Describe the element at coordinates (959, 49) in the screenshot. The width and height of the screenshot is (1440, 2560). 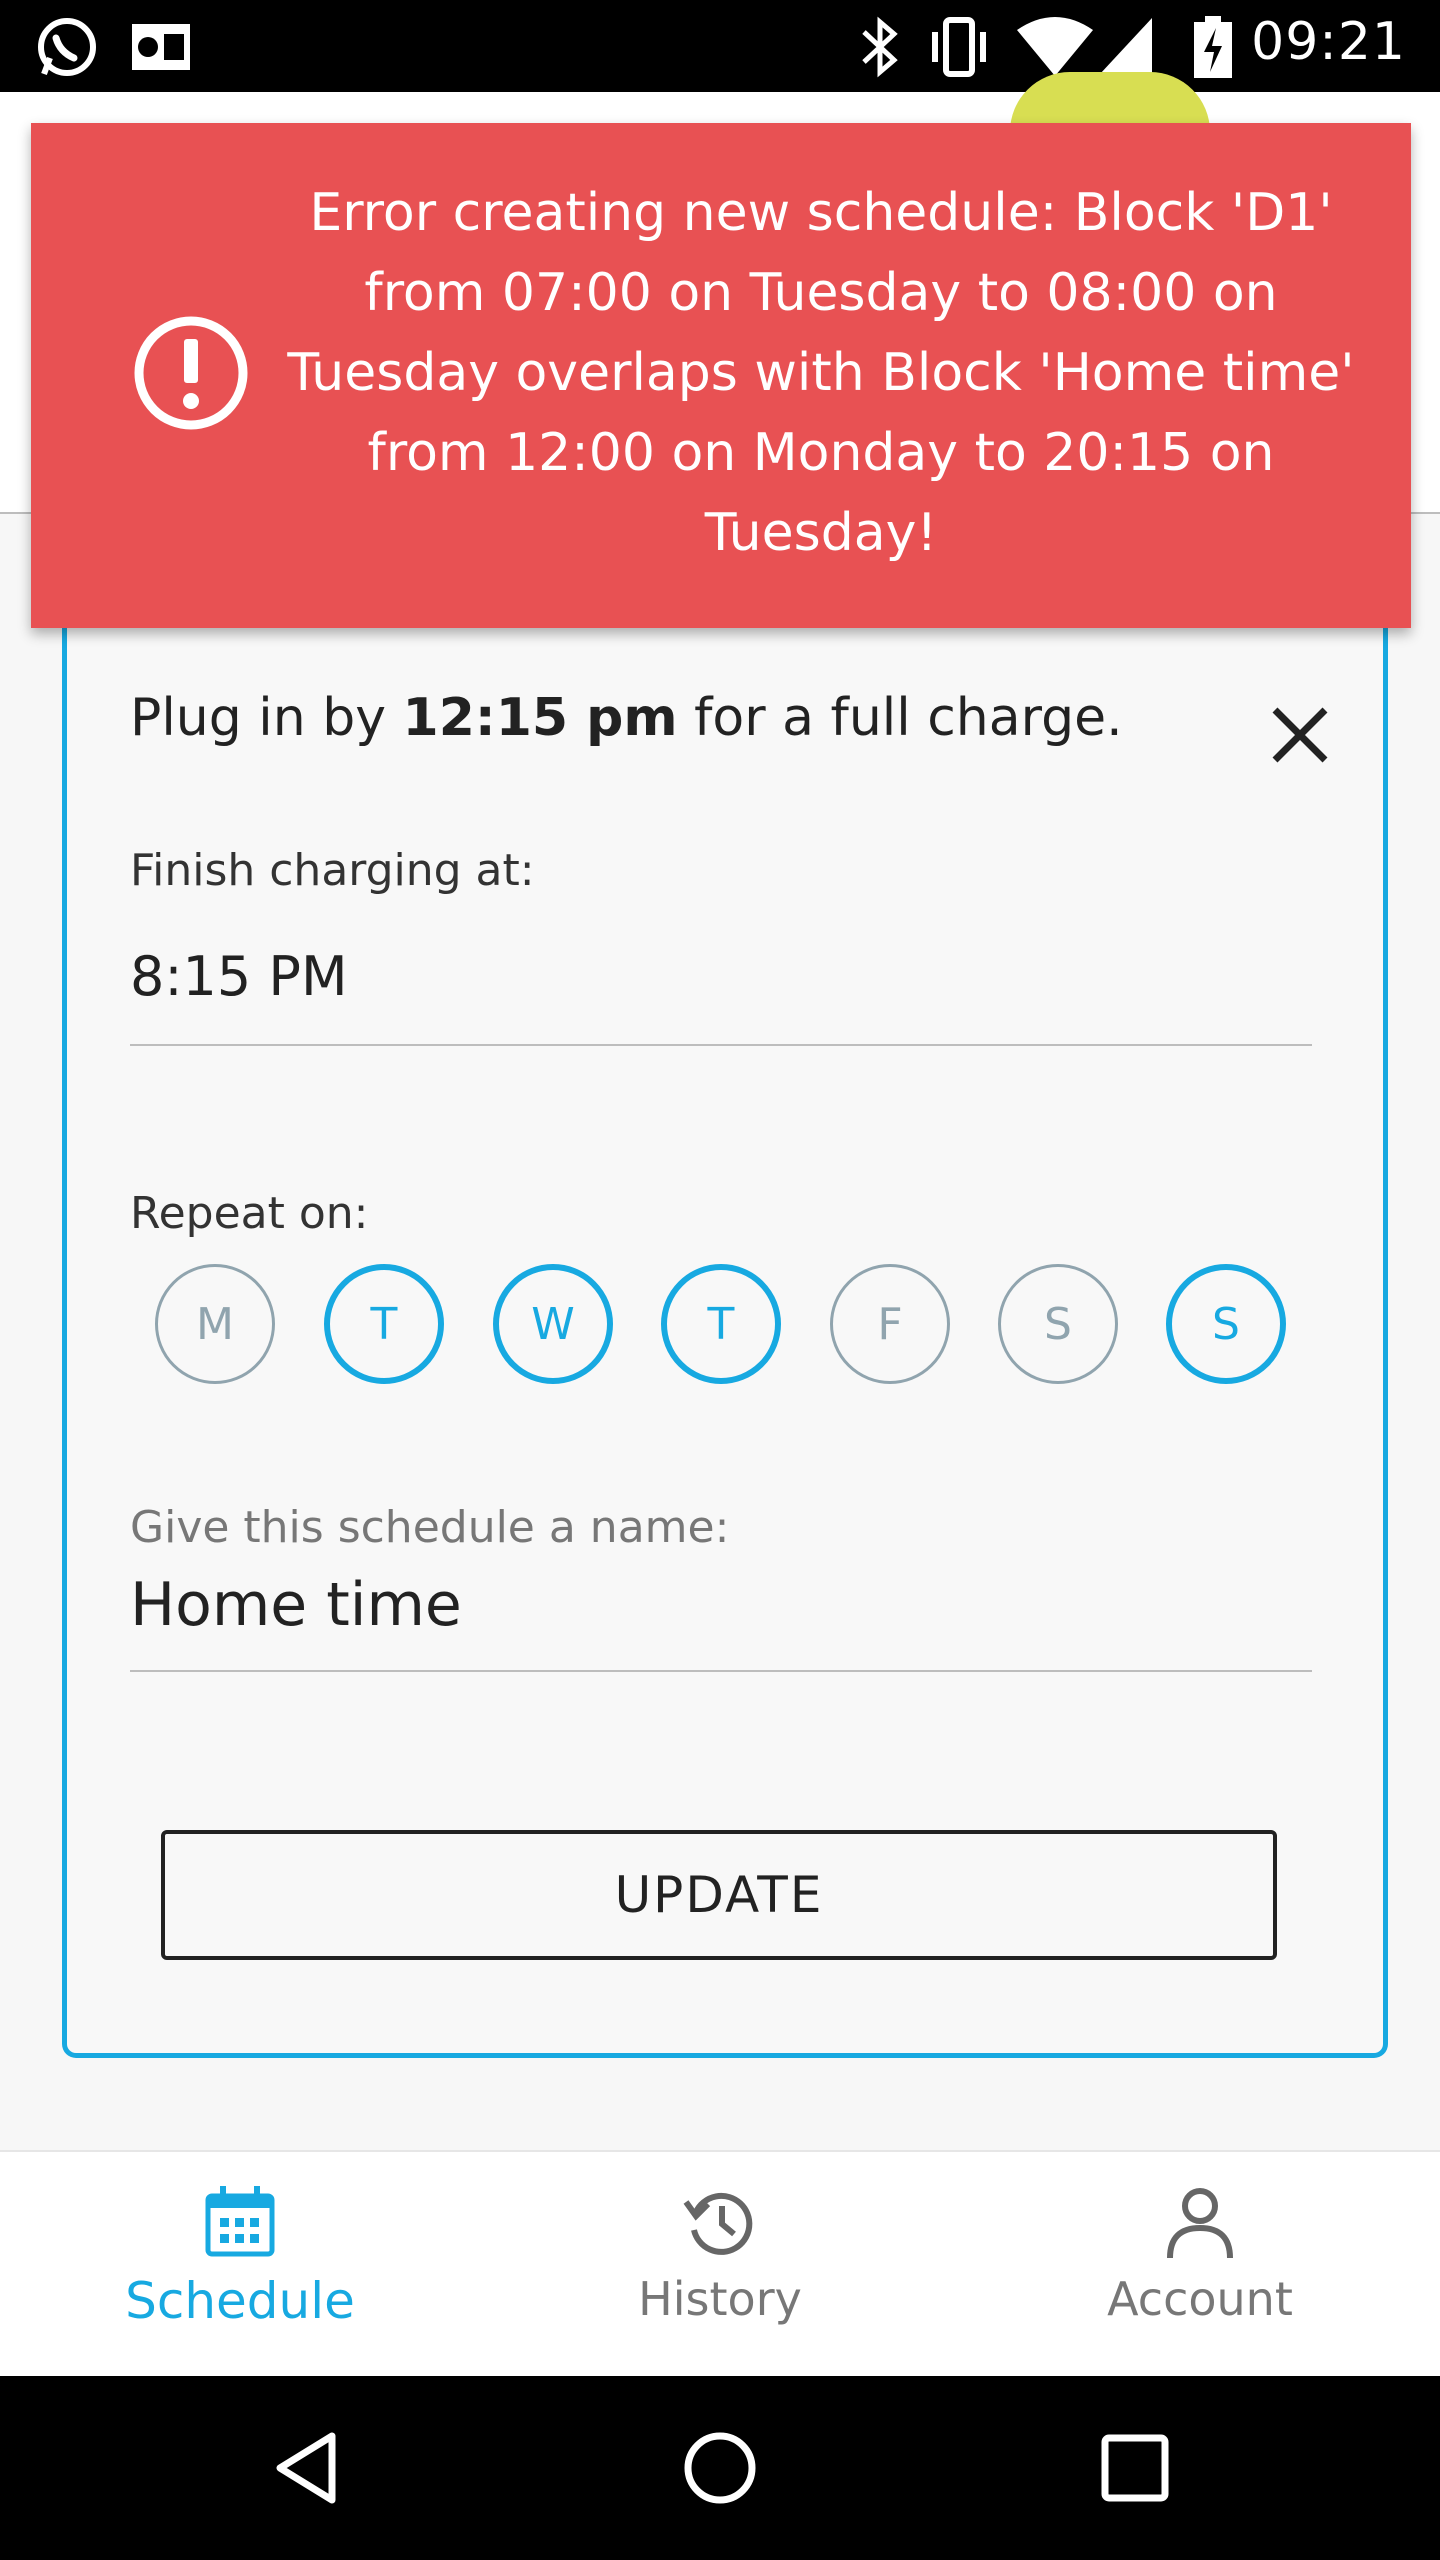
I see `vibrate-icon` at that location.